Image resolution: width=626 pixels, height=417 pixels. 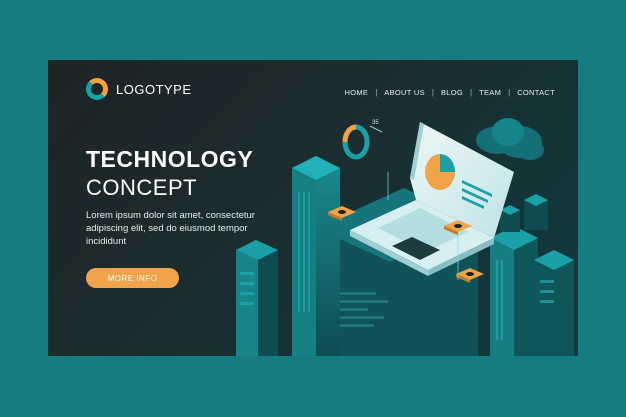 What do you see at coordinates (510, 139) in the screenshot?
I see `cloud-icon` at bounding box center [510, 139].